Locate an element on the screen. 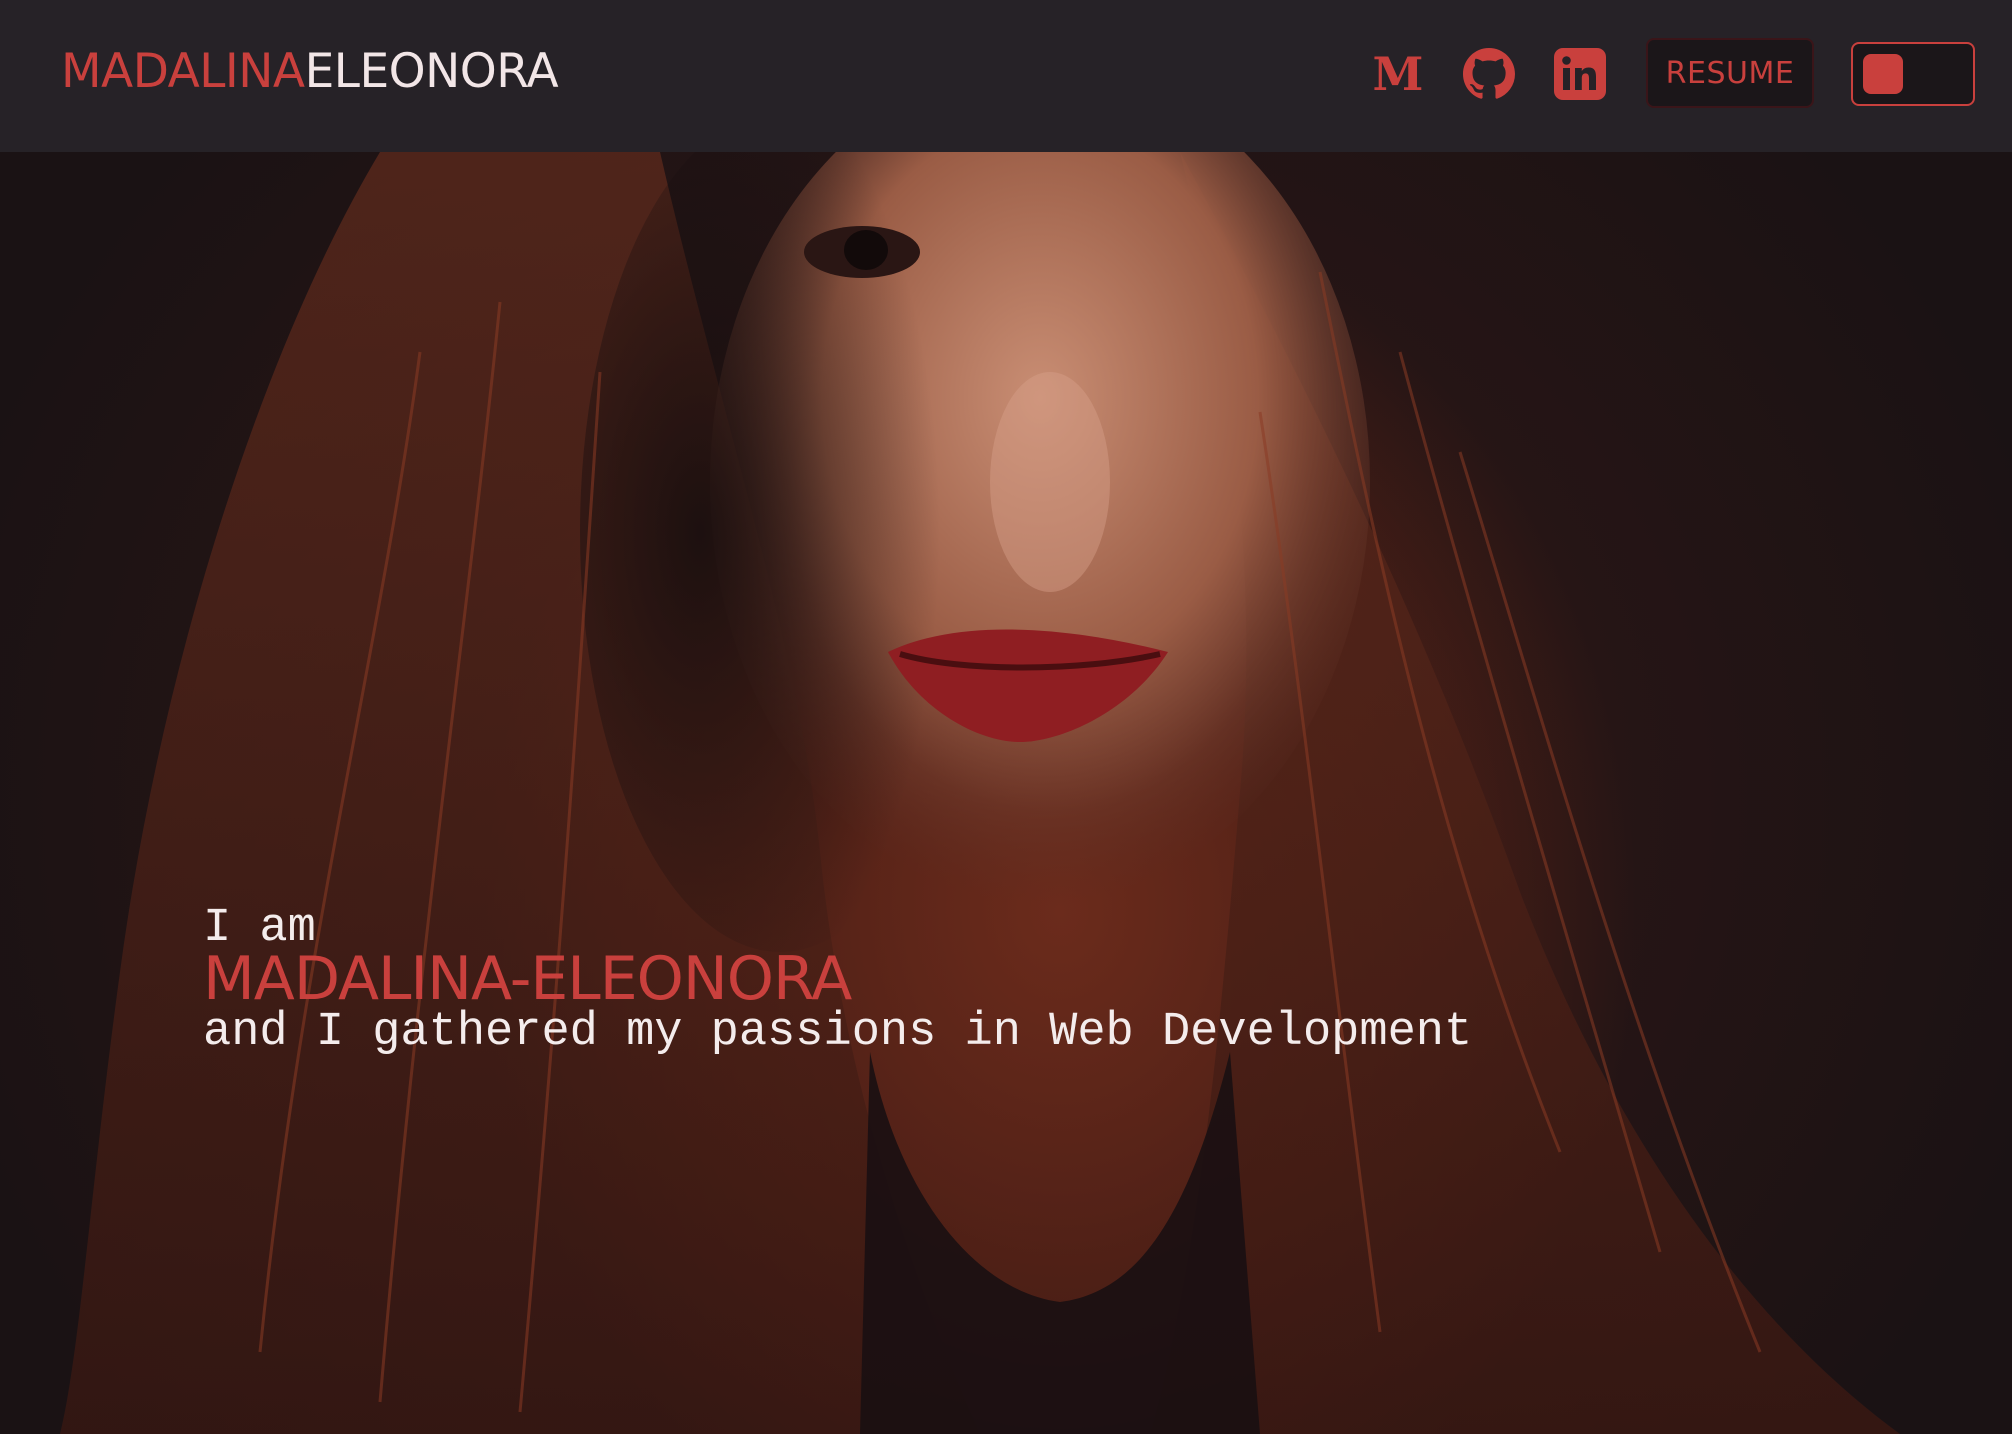 Image resolution: width=2012 pixels, height=1434 pixels. theme-toggle is located at coordinates (1913, 74).